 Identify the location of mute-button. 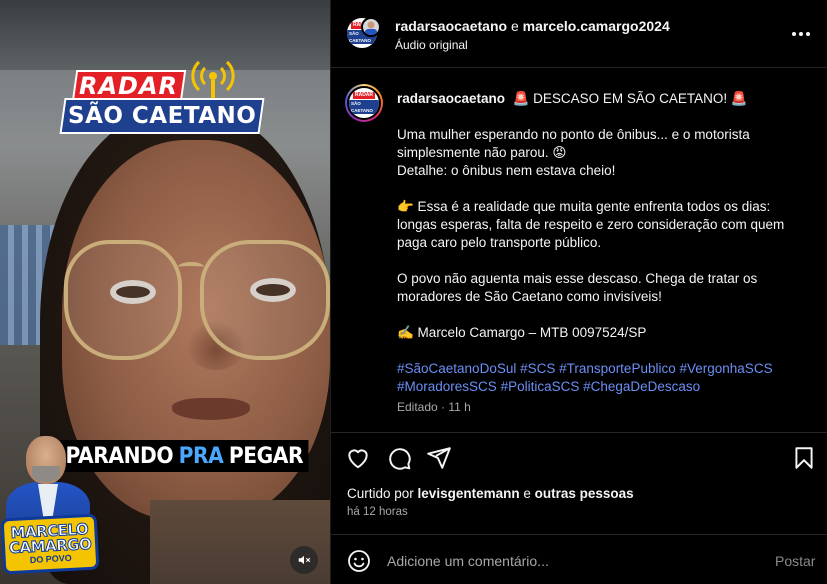
(304, 560).